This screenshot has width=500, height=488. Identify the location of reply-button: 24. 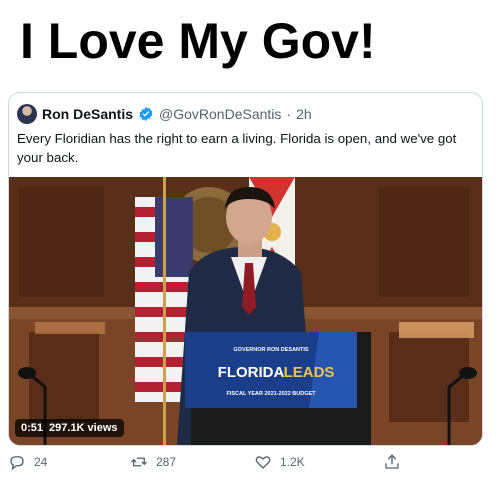
(27, 462).